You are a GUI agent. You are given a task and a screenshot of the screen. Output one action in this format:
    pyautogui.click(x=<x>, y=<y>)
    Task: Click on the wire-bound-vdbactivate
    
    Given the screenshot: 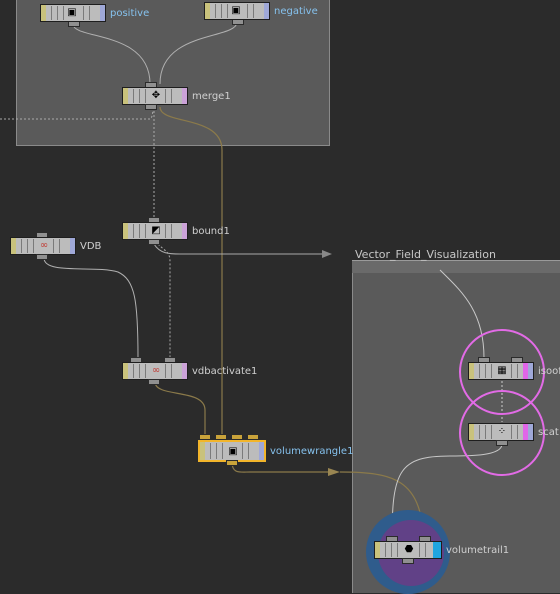 What is the action you would take?
    pyautogui.click(x=164, y=300)
    